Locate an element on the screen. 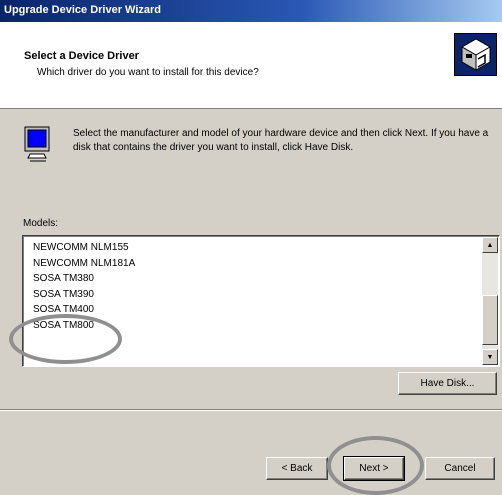  list-item: SOSA TM390 is located at coordinates (253, 295).